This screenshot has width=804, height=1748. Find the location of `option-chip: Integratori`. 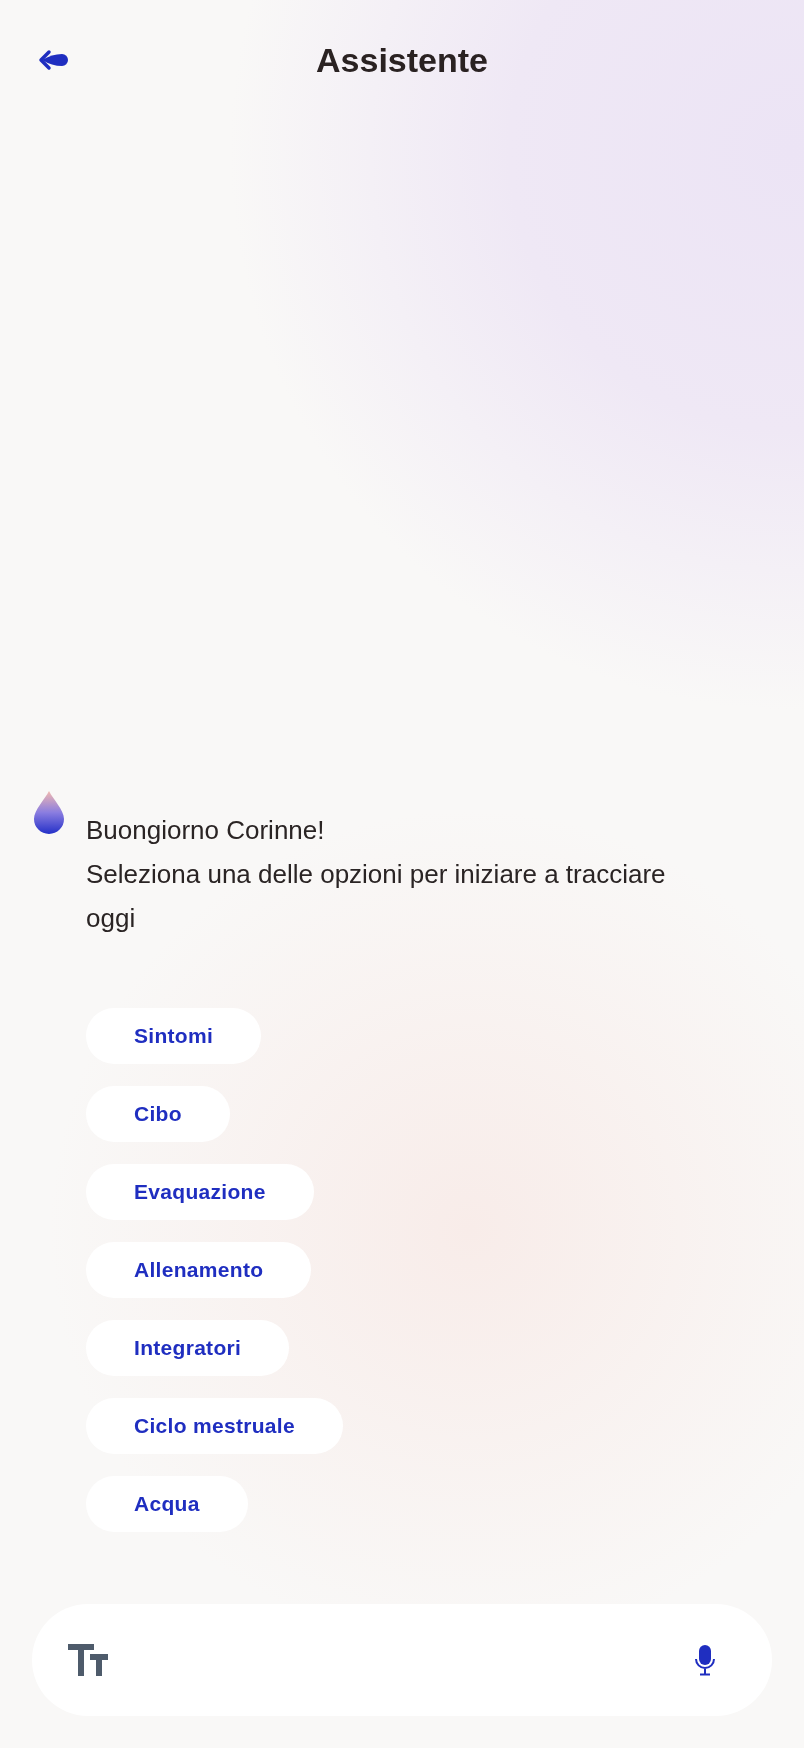

option-chip: Integratori is located at coordinates (188, 1348).